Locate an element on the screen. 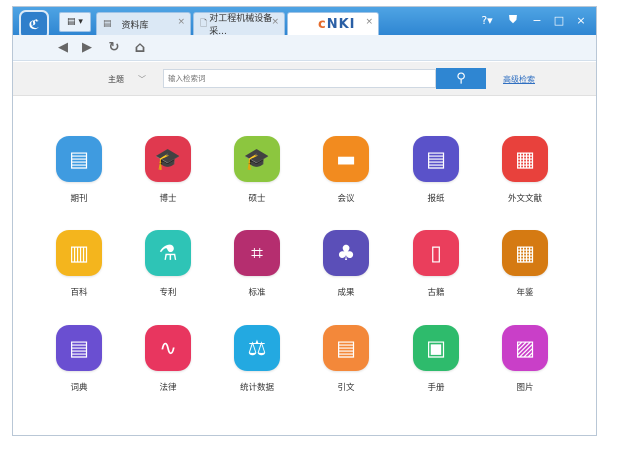 The height and width of the screenshot is (449, 629). tab-database: ▤ 资料库 × is located at coordinates (143, 23).